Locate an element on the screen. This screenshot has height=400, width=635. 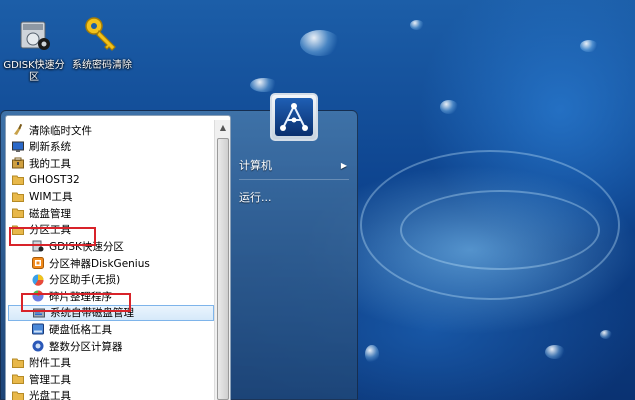
program-item-system-disk-management: 系统自带磁盘管理 is located at coordinates (111, 313).